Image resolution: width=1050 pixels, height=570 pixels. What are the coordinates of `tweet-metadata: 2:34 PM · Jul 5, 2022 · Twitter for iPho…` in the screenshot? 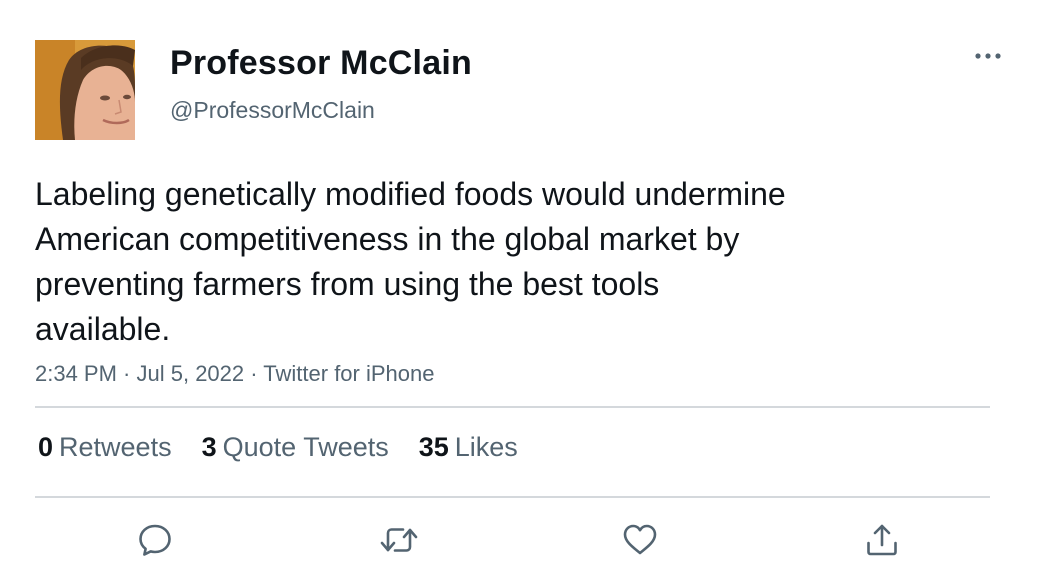 It's located at (234, 374).